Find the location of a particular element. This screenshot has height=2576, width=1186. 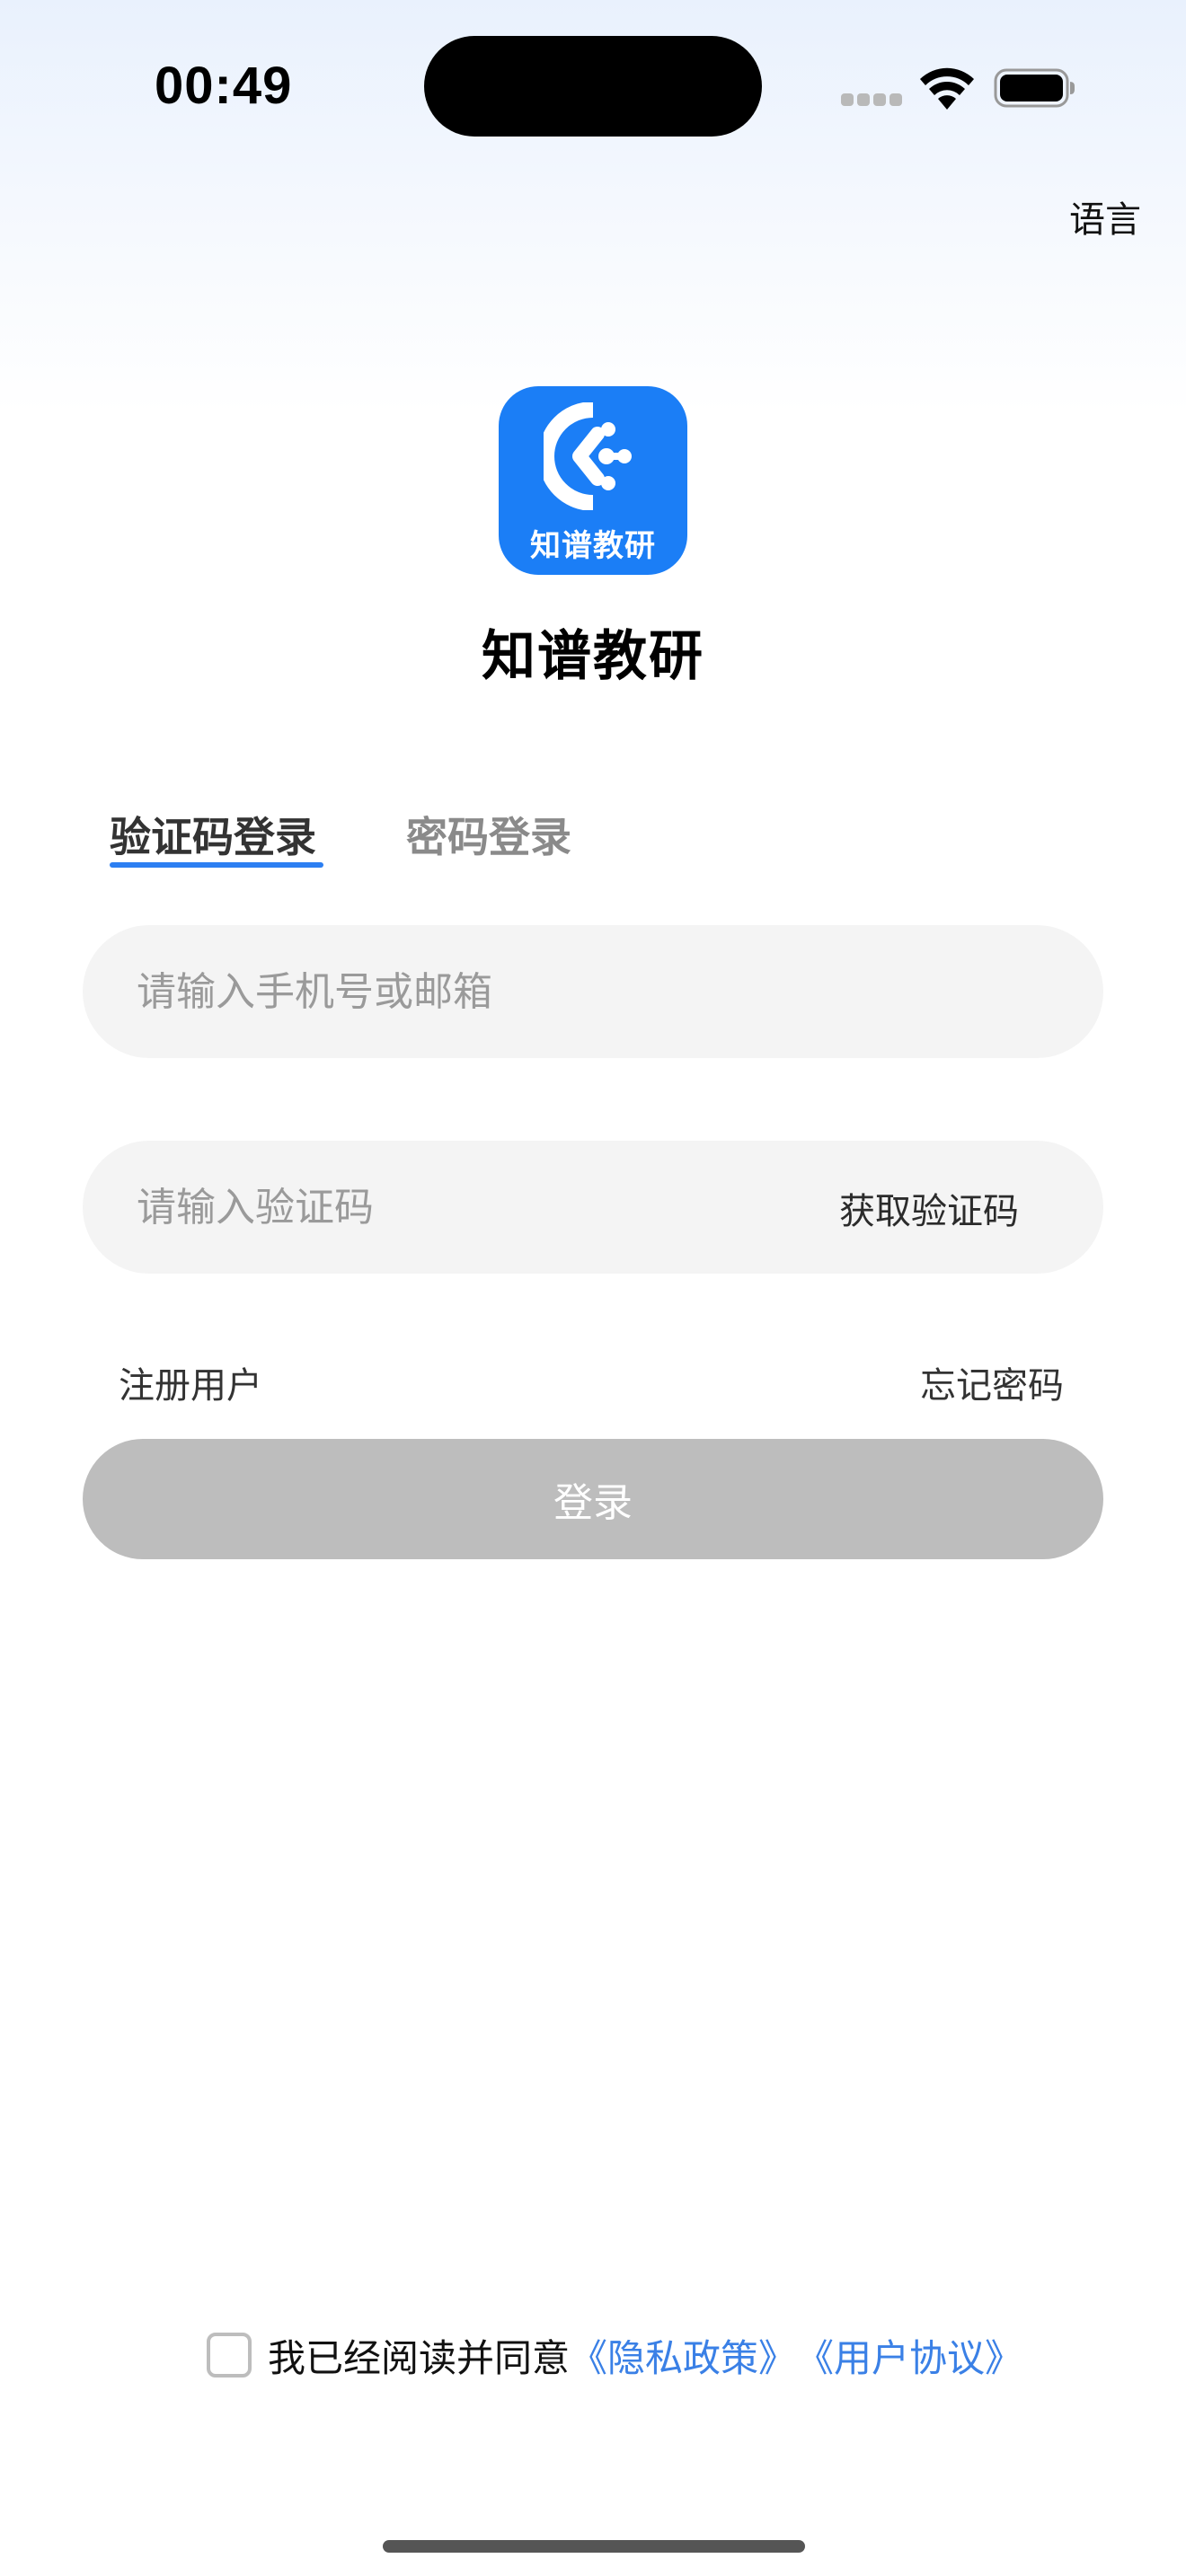

user-agreement-link: 《用户协议》 is located at coordinates (909, 2355).